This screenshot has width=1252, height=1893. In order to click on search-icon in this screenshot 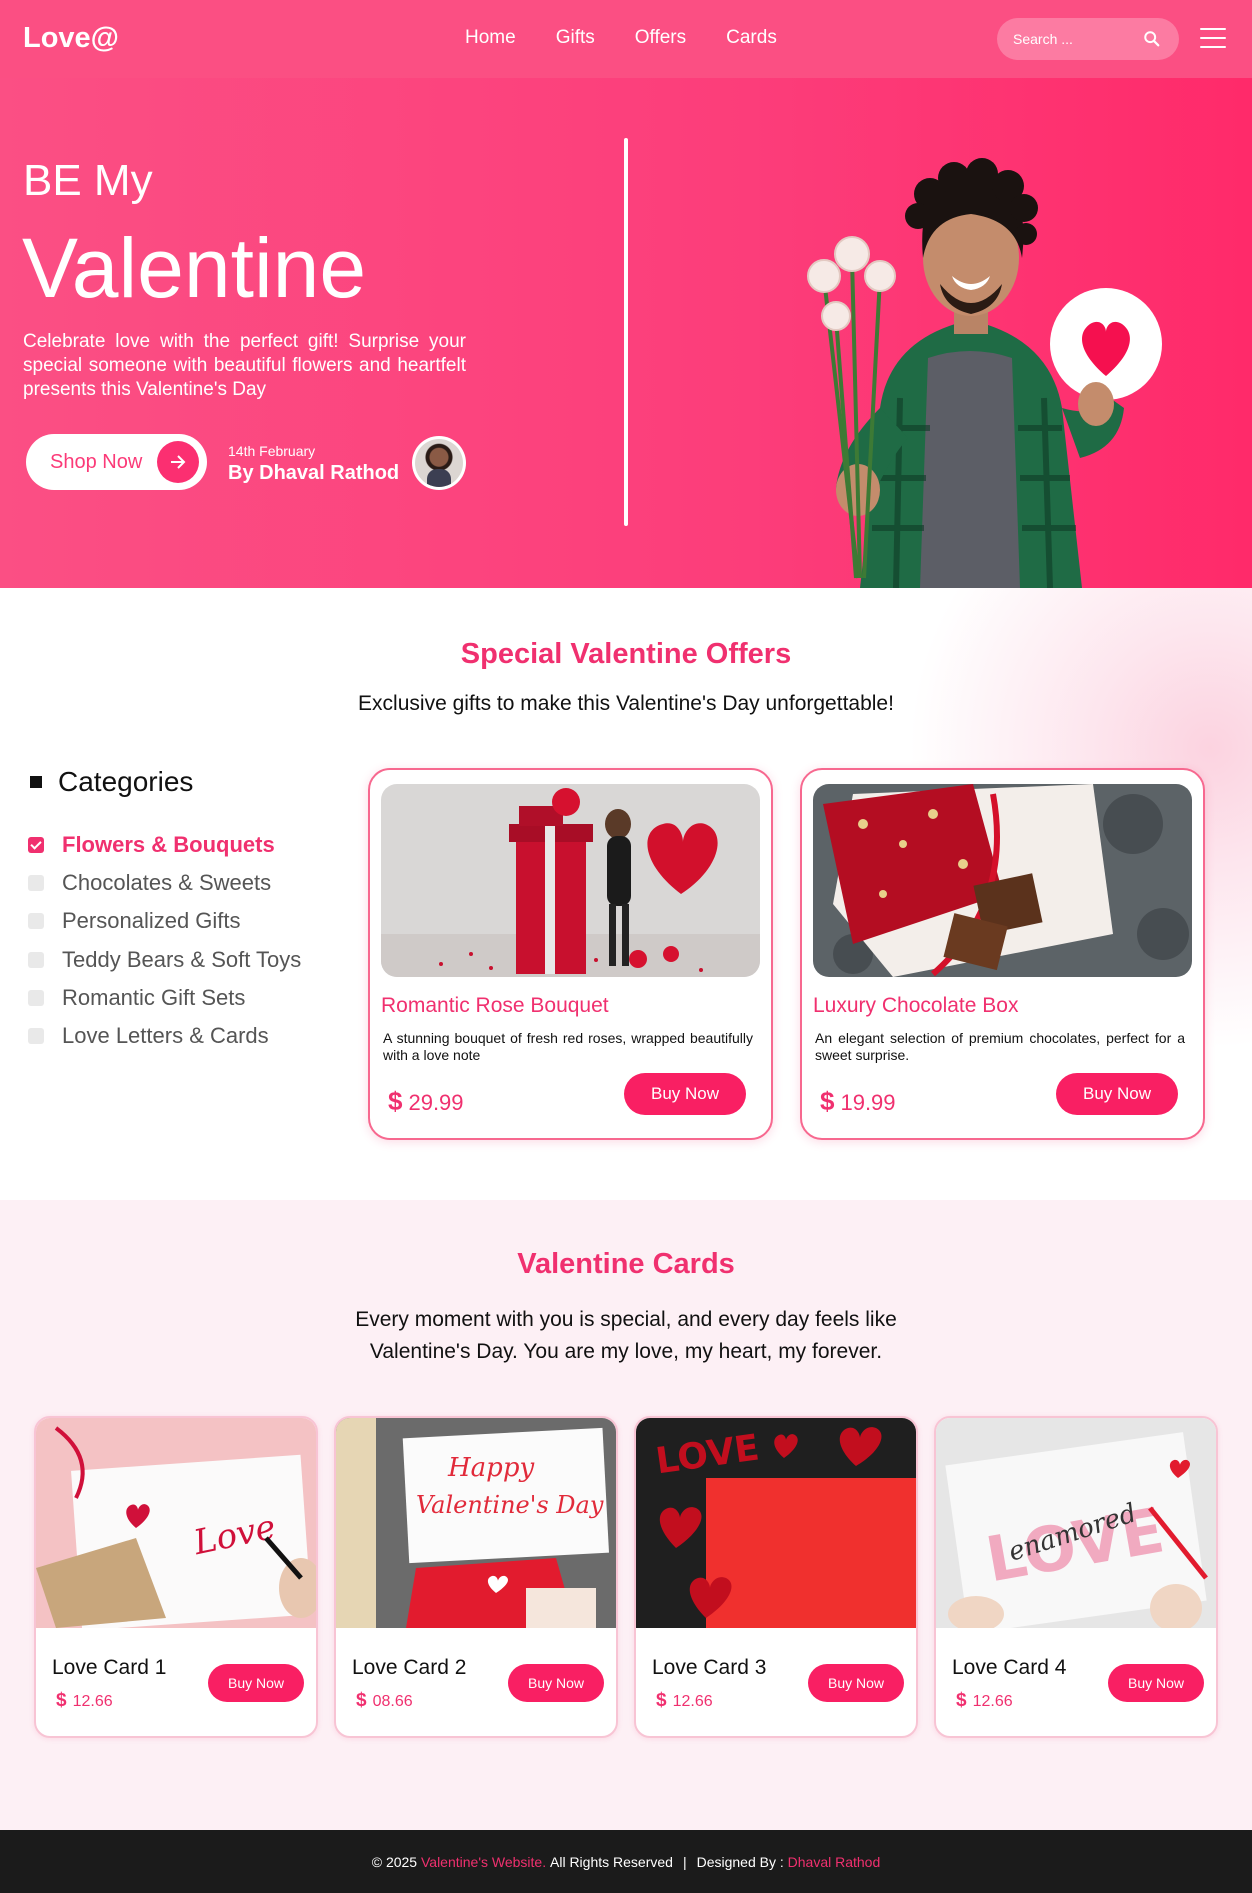, I will do `click(1152, 39)`.